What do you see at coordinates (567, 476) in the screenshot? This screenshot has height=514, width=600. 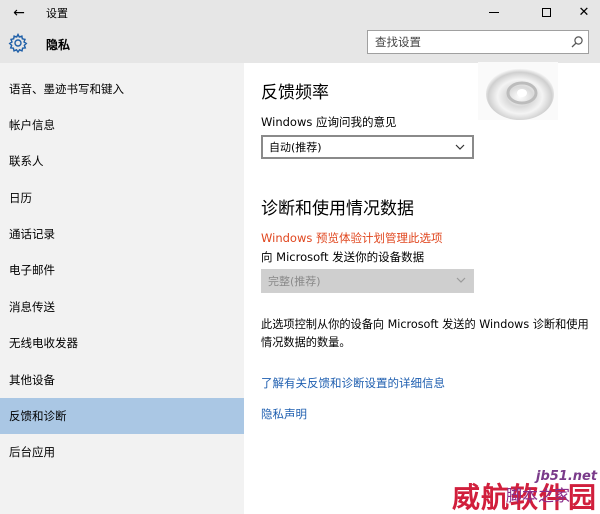 I see `watermark-url: jb51.net` at bounding box center [567, 476].